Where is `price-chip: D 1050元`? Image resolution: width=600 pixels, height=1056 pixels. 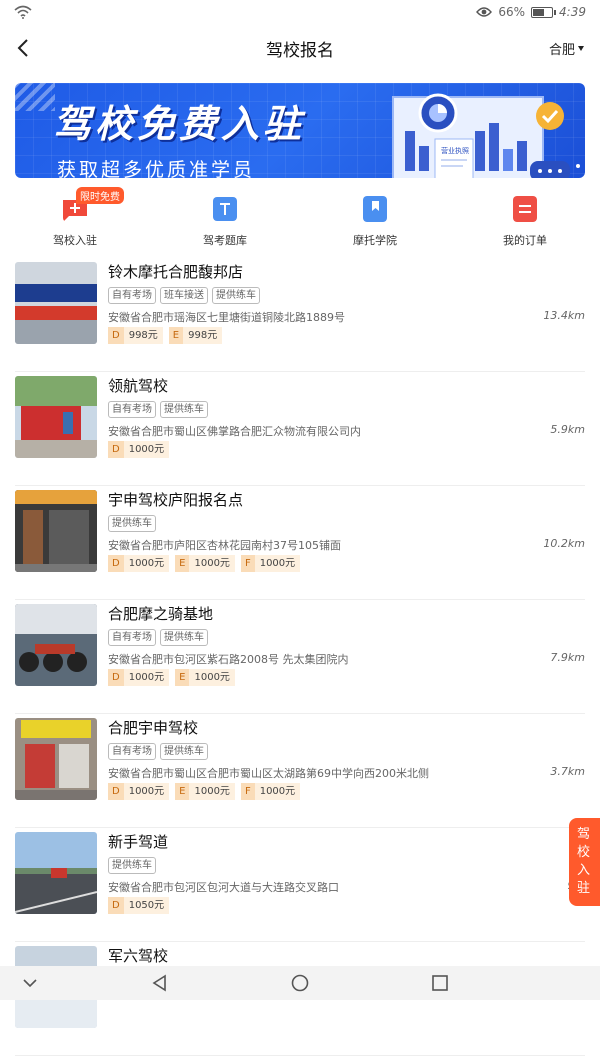
price-chip: D 1050元 is located at coordinates (139, 905).